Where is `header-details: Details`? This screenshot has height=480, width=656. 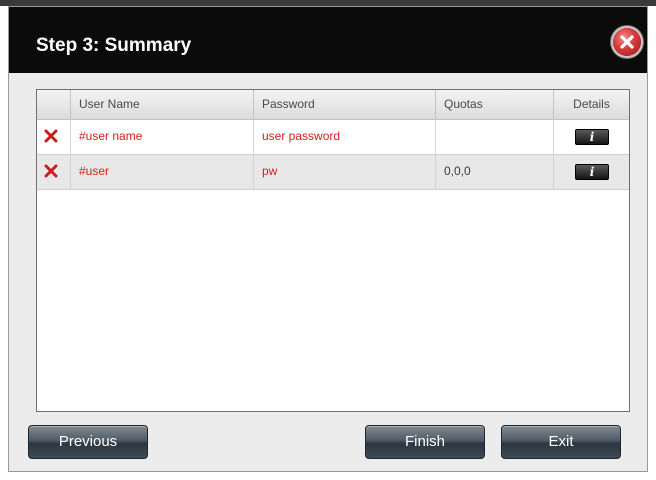 header-details: Details is located at coordinates (591, 104).